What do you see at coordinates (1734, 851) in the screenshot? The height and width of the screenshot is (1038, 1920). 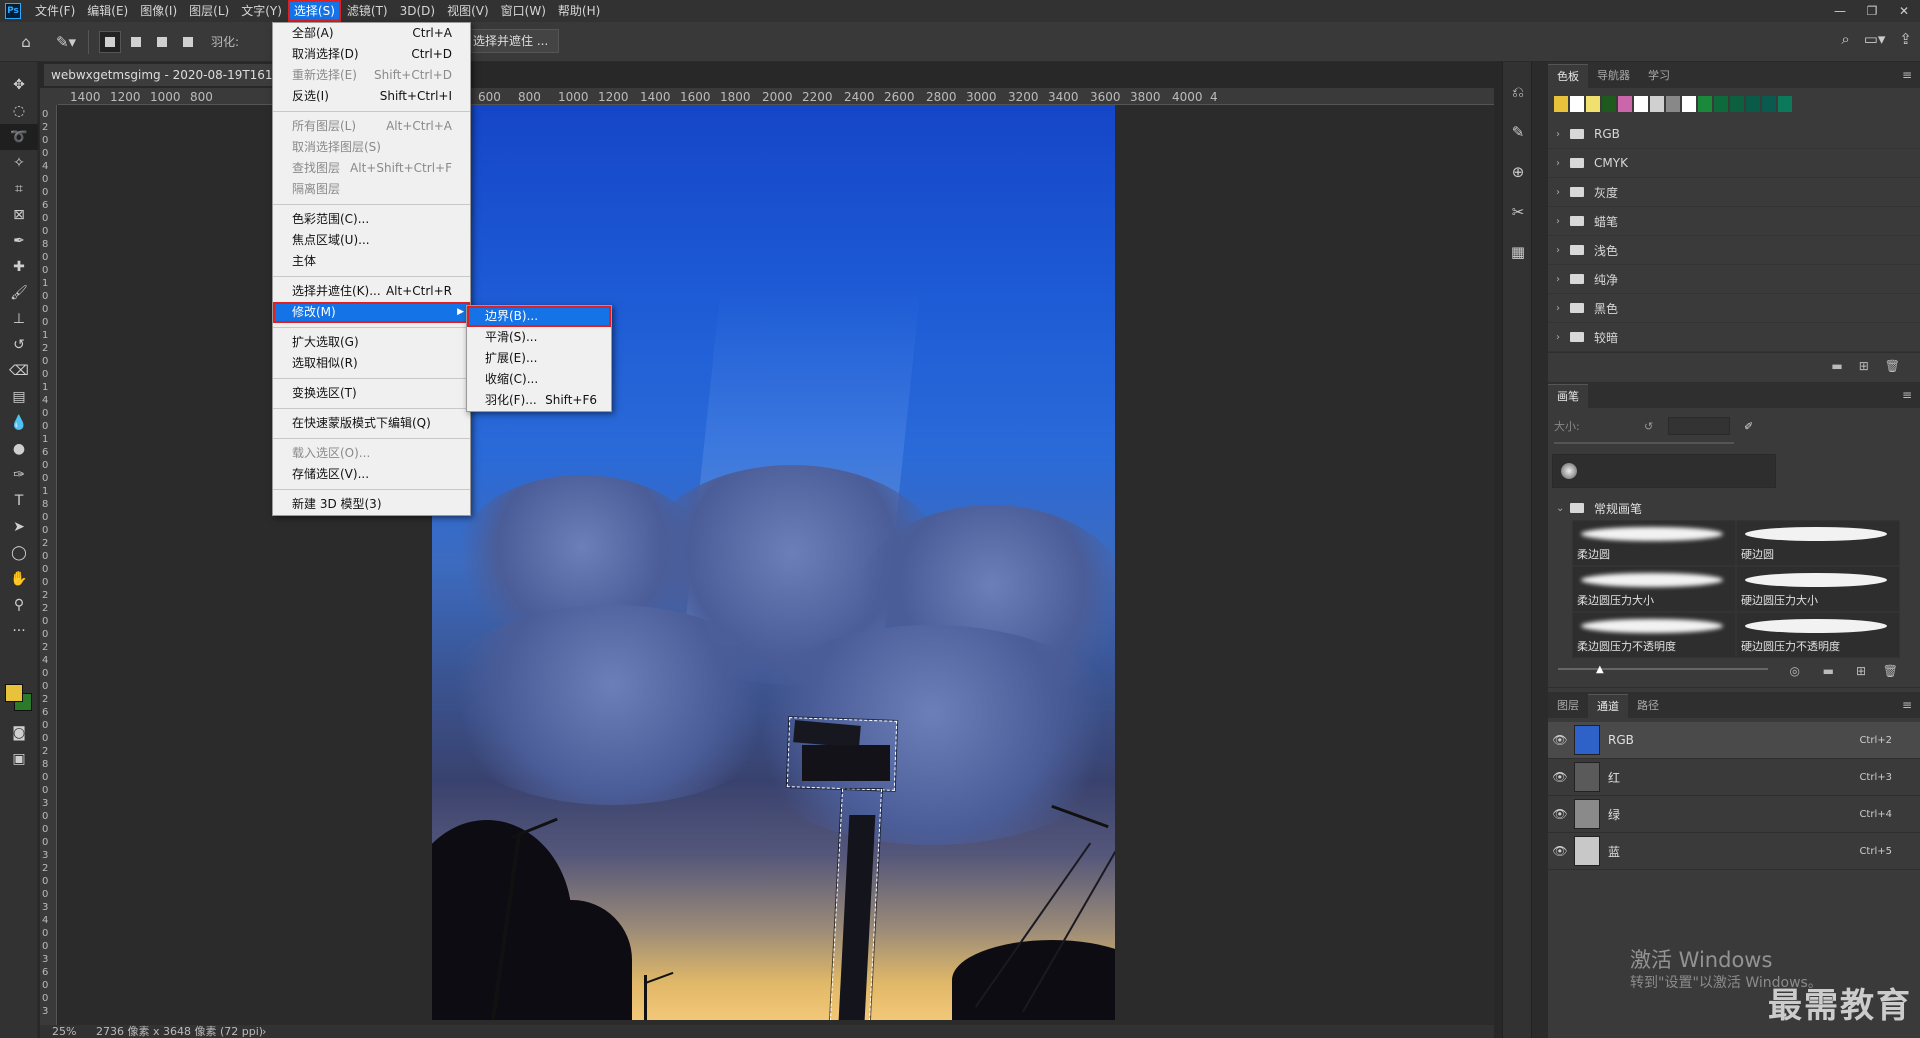 I see `channel-row: 👁 蓝 Ctrl+5` at bounding box center [1734, 851].